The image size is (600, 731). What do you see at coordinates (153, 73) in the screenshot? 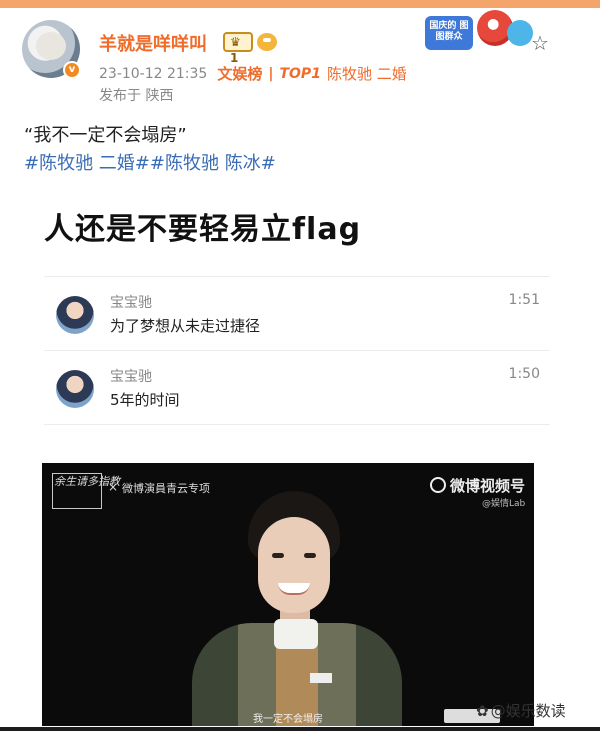
I see `post-timestamp: 23-10-12 21:35` at bounding box center [153, 73].